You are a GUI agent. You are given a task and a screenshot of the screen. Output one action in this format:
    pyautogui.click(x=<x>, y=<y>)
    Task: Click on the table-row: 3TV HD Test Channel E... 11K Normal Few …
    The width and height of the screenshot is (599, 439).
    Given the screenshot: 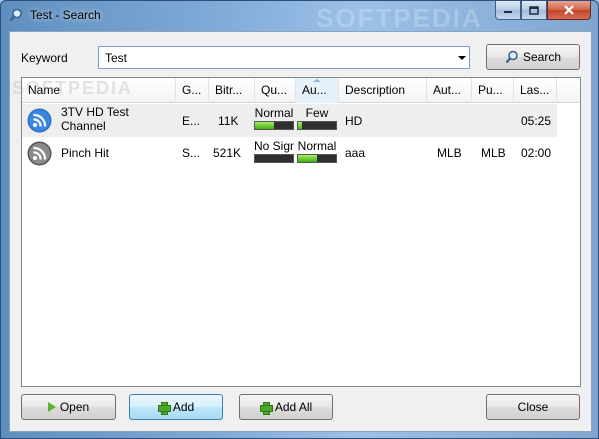 What is the action you would take?
    pyautogui.click(x=289, y=120)
    